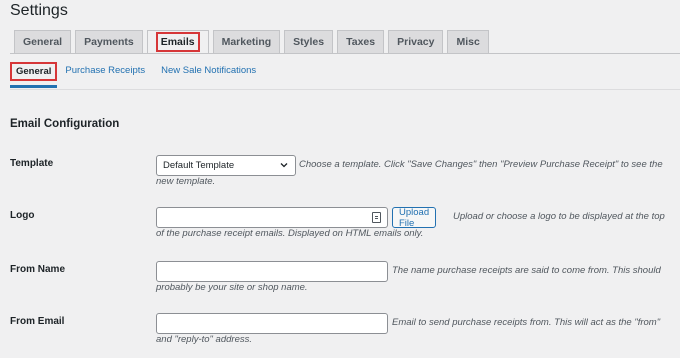 This screenshot has height=358, width=680. I want to click on subtab-new-sale-notifications: New Sale Notifications, so click(208, 74).